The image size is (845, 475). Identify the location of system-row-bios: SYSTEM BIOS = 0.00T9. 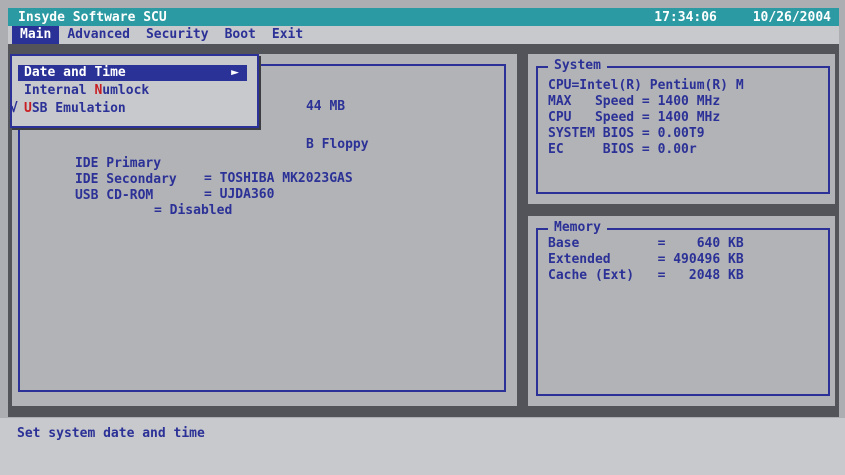
(626, 133).